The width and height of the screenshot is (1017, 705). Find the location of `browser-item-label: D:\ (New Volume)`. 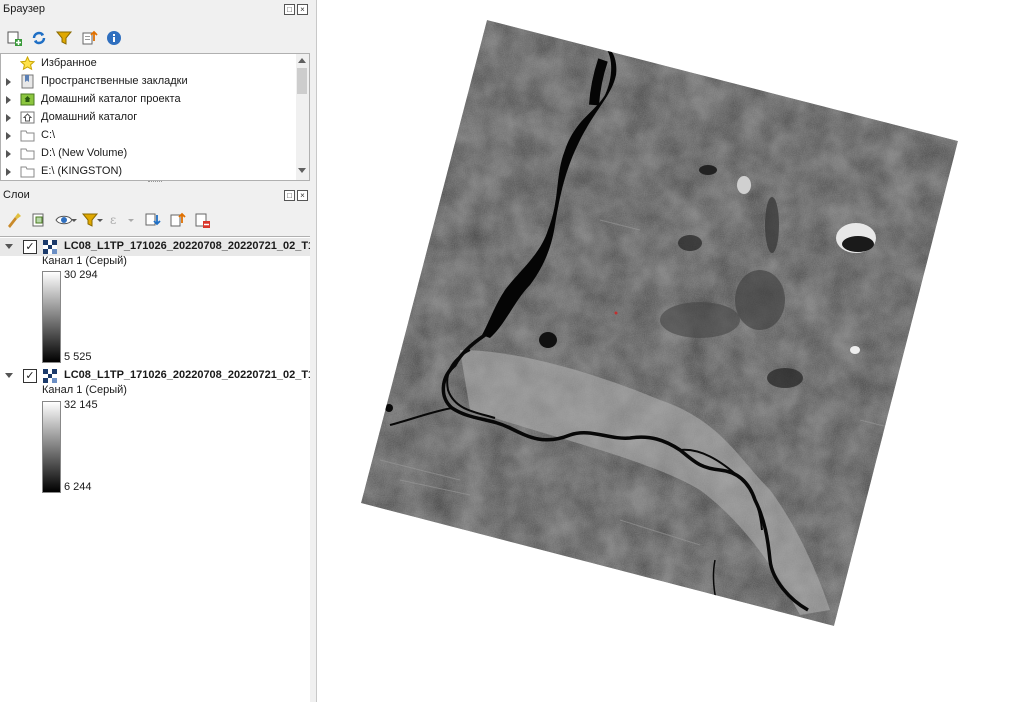

browser-item-label: D:\ (New Volume) is located at coordinates (84, 153).